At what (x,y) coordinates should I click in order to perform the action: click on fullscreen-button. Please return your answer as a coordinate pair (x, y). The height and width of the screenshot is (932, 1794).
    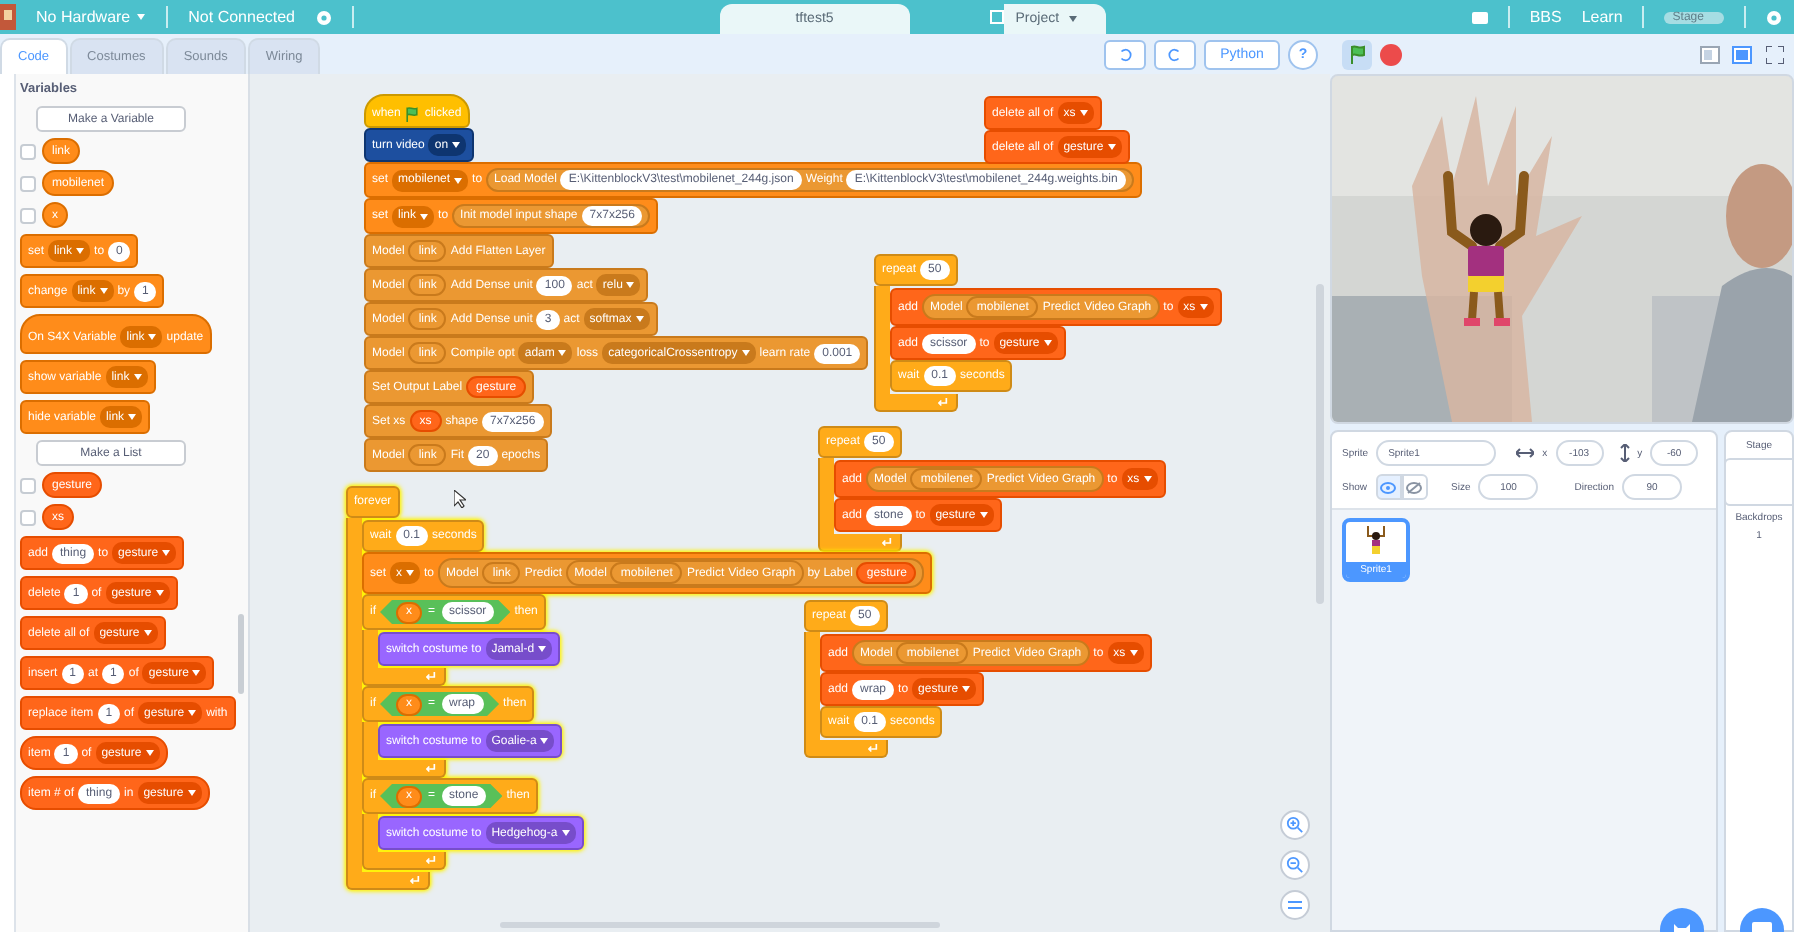
    Looking at the image, I should click on (1774, 54).